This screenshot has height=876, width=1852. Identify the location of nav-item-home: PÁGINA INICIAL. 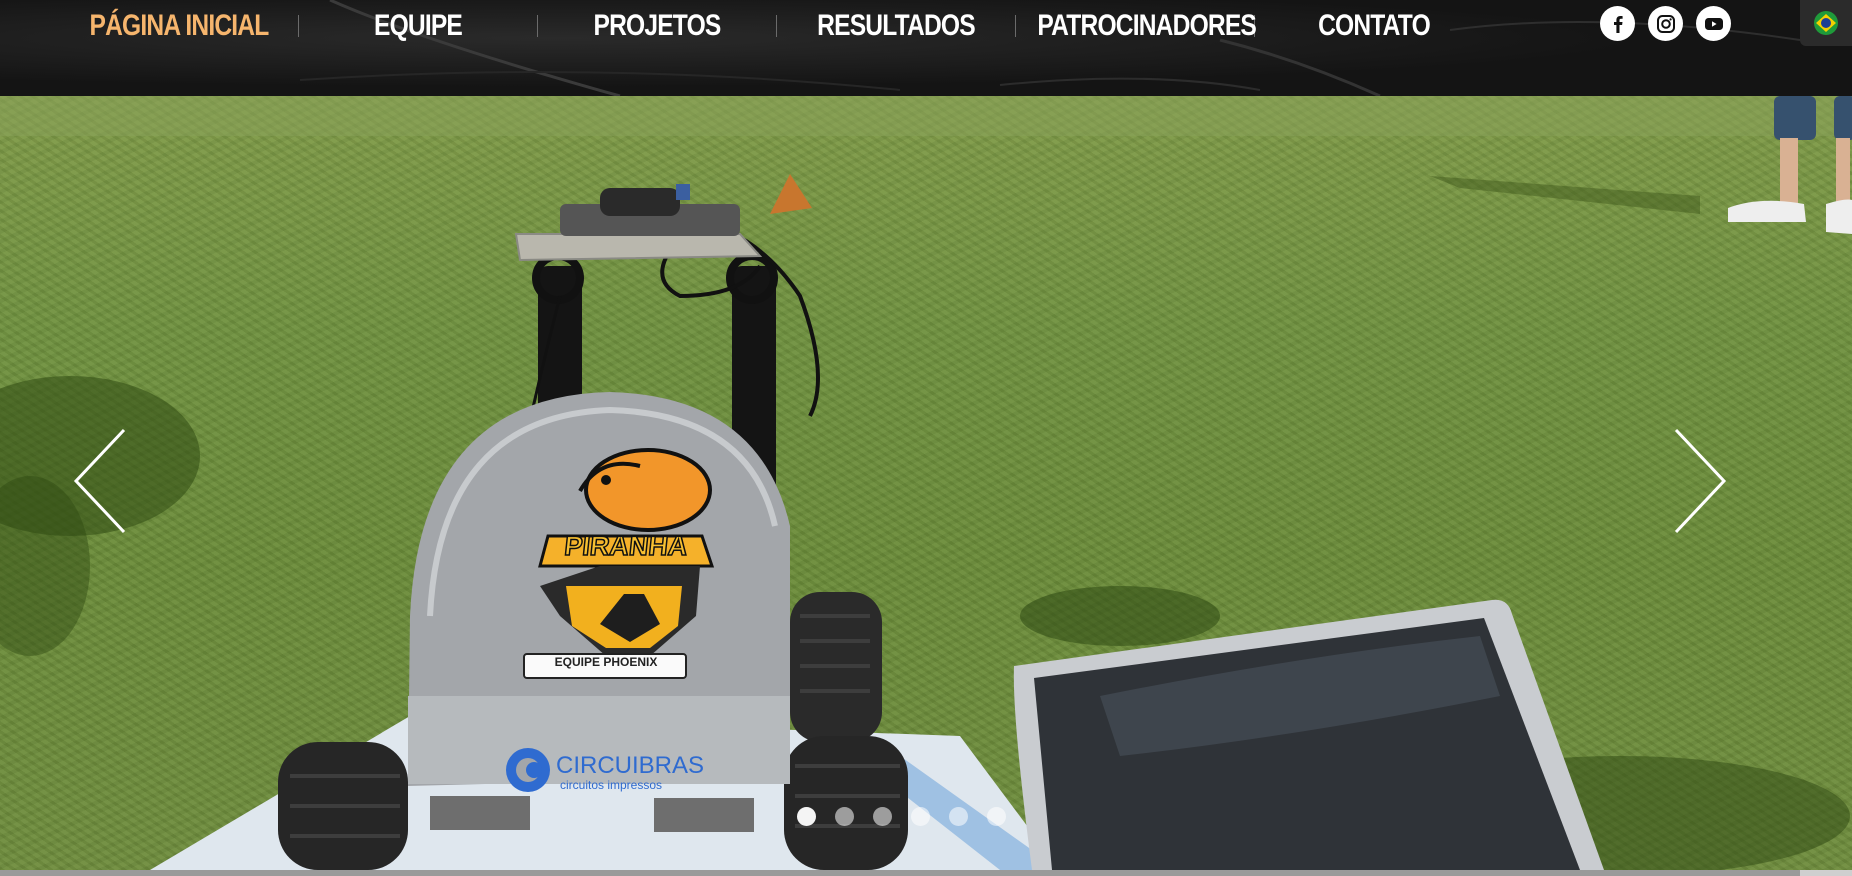
(178, 26).